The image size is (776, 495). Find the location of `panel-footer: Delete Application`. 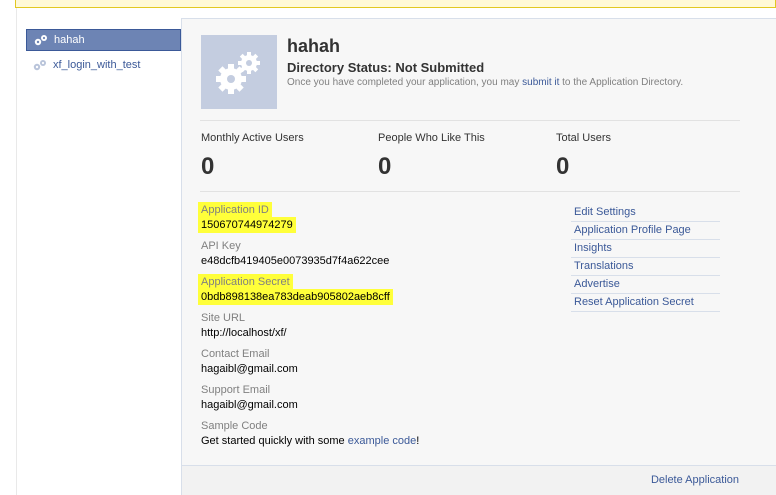

panel-footer: Delete Application is located at coordinates (479, 480).